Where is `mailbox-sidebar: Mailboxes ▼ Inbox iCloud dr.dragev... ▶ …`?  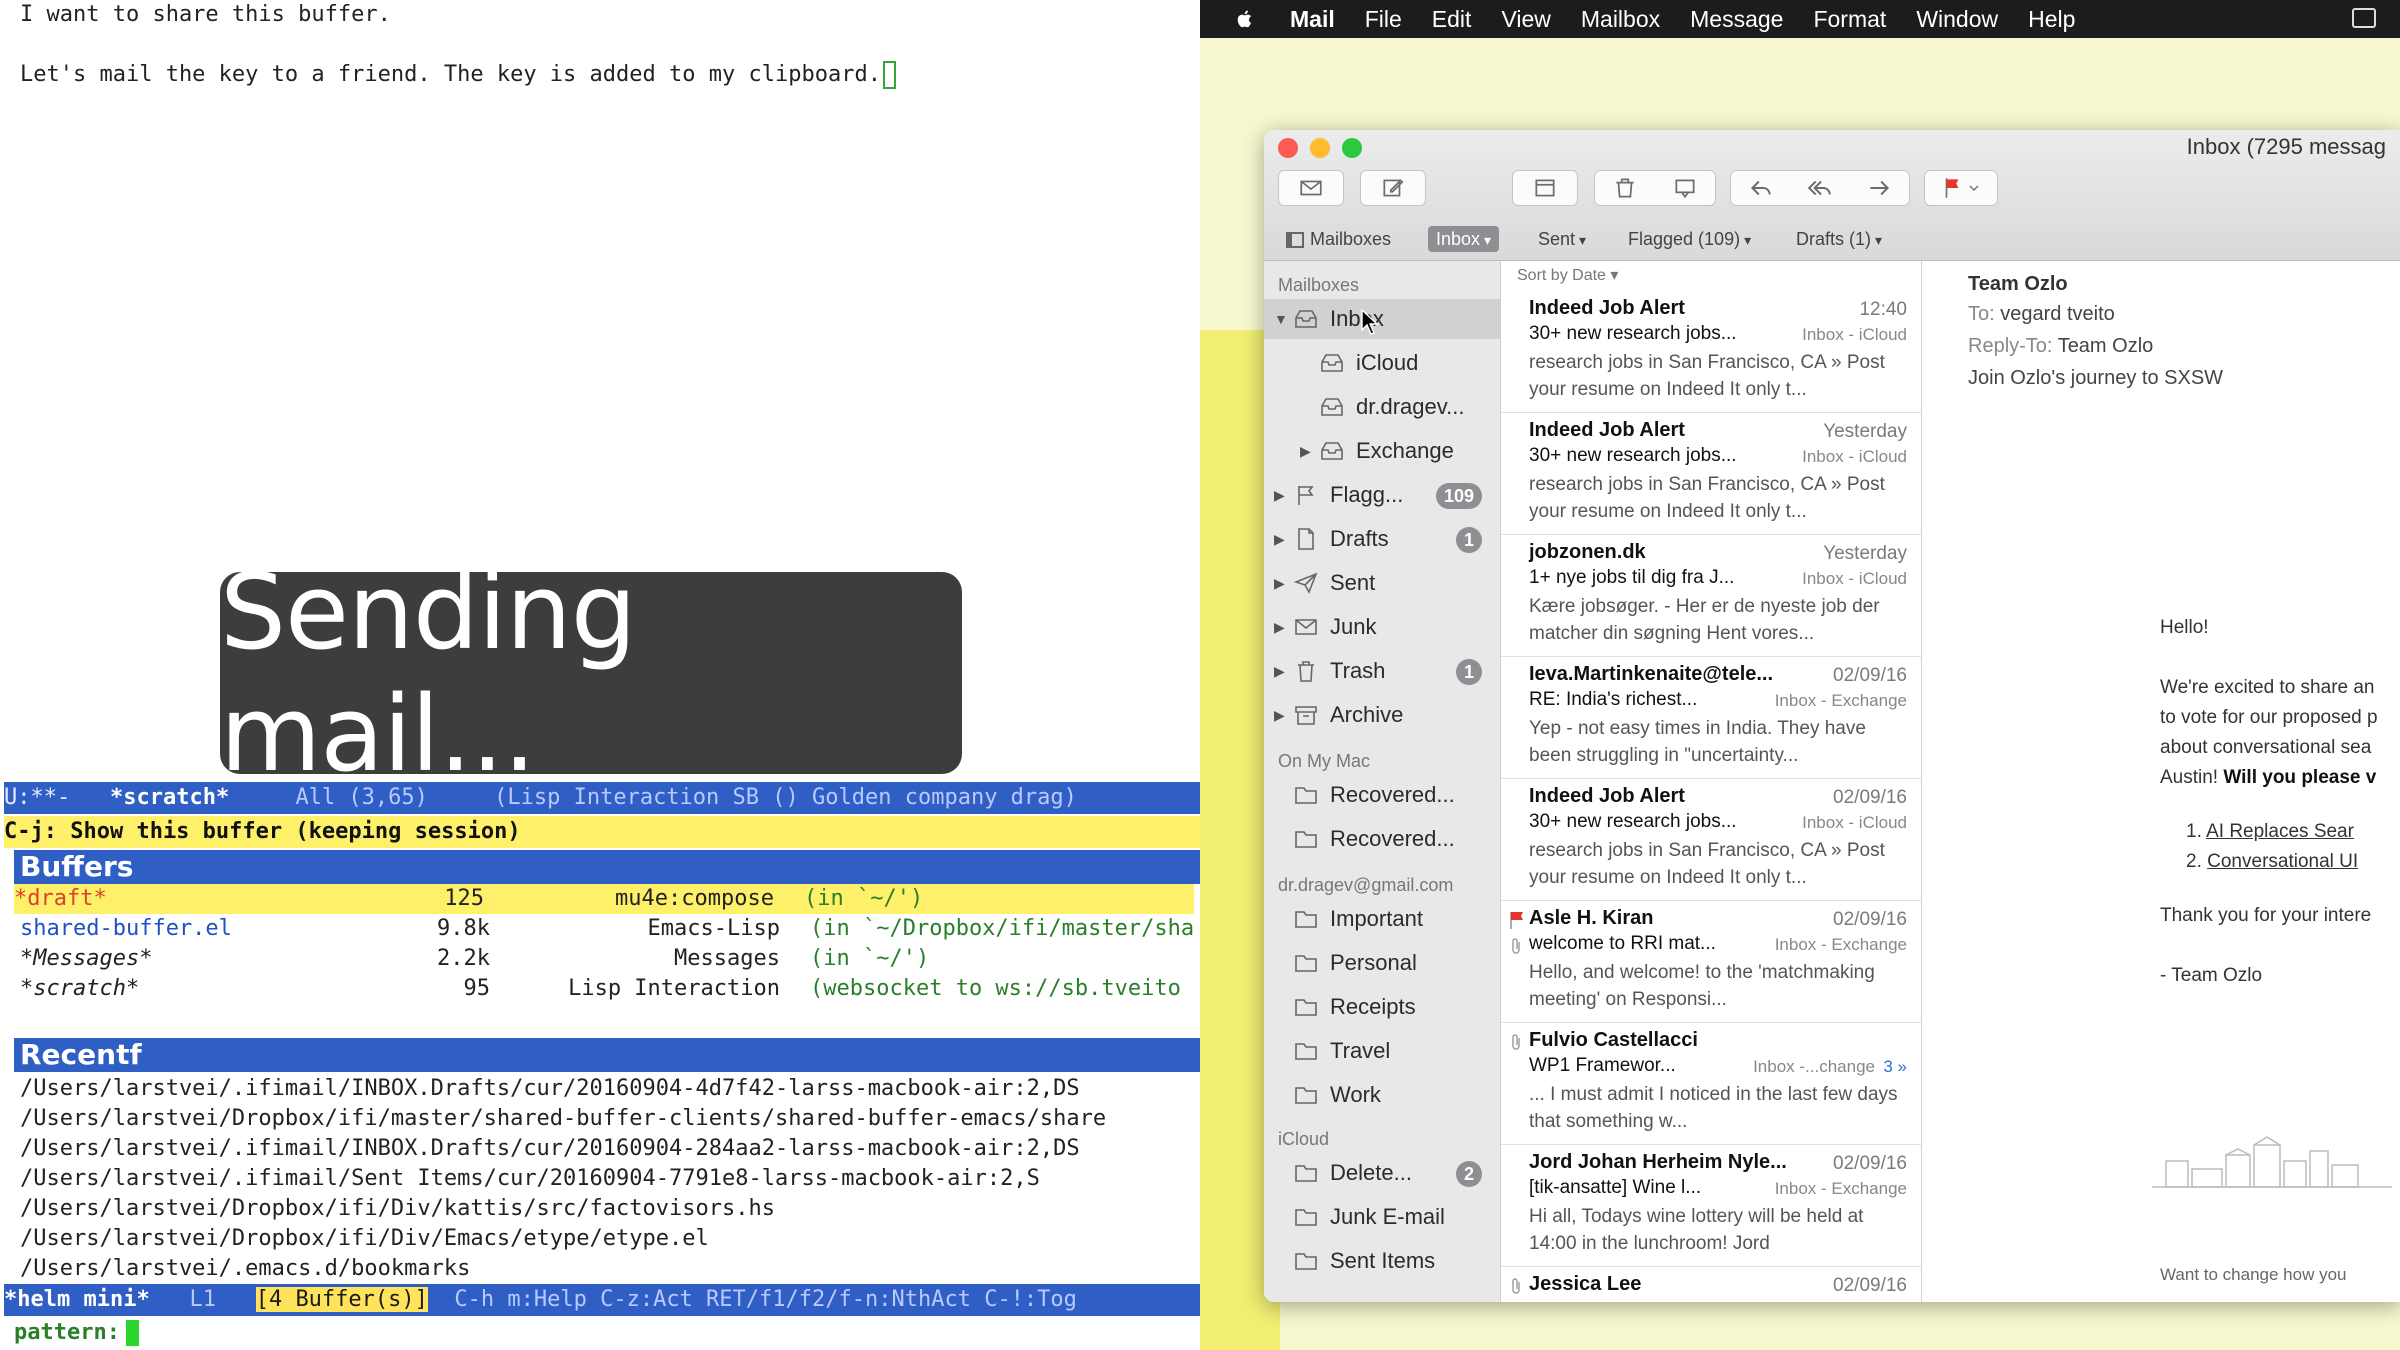 mailbox-sidebar: Mailboxes ▼ Inbox iCloud dr.dragev... ▶ … is located at coordinates (1382, 781).